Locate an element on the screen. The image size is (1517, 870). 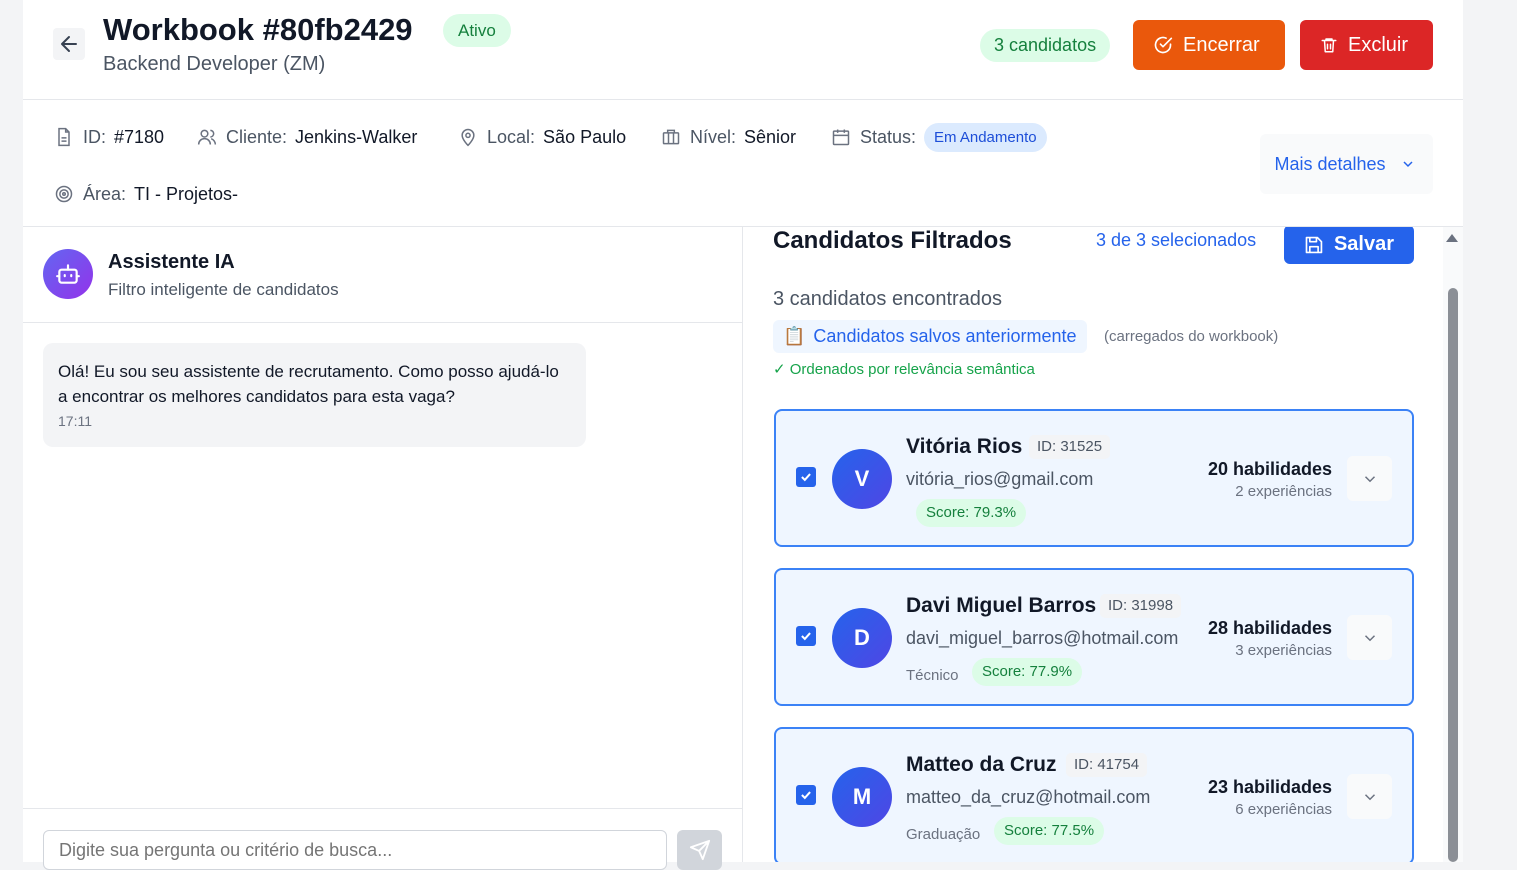
meta-cliente-value: Jenkins-Walker is located at coordinates (356, 136).